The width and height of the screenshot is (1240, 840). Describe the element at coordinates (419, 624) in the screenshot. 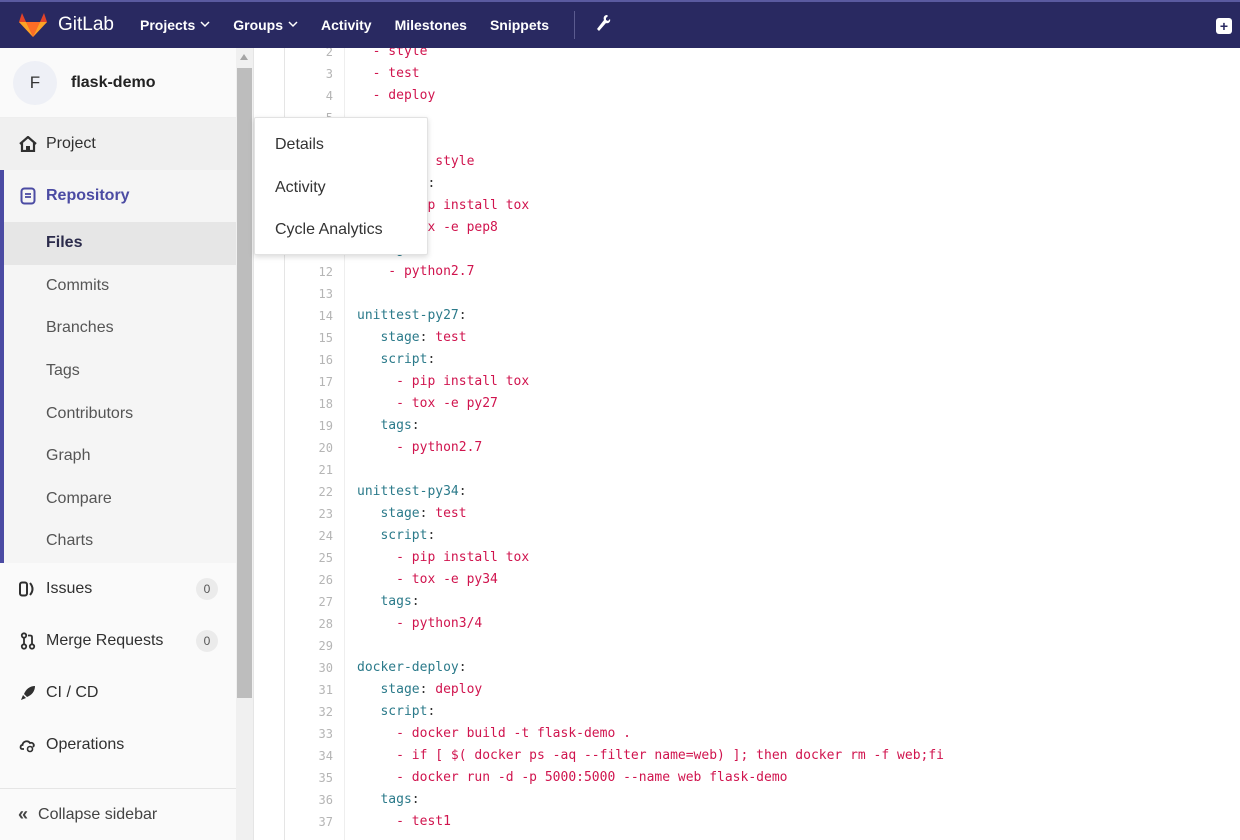

I see `code-line: - python3/4` at that location.